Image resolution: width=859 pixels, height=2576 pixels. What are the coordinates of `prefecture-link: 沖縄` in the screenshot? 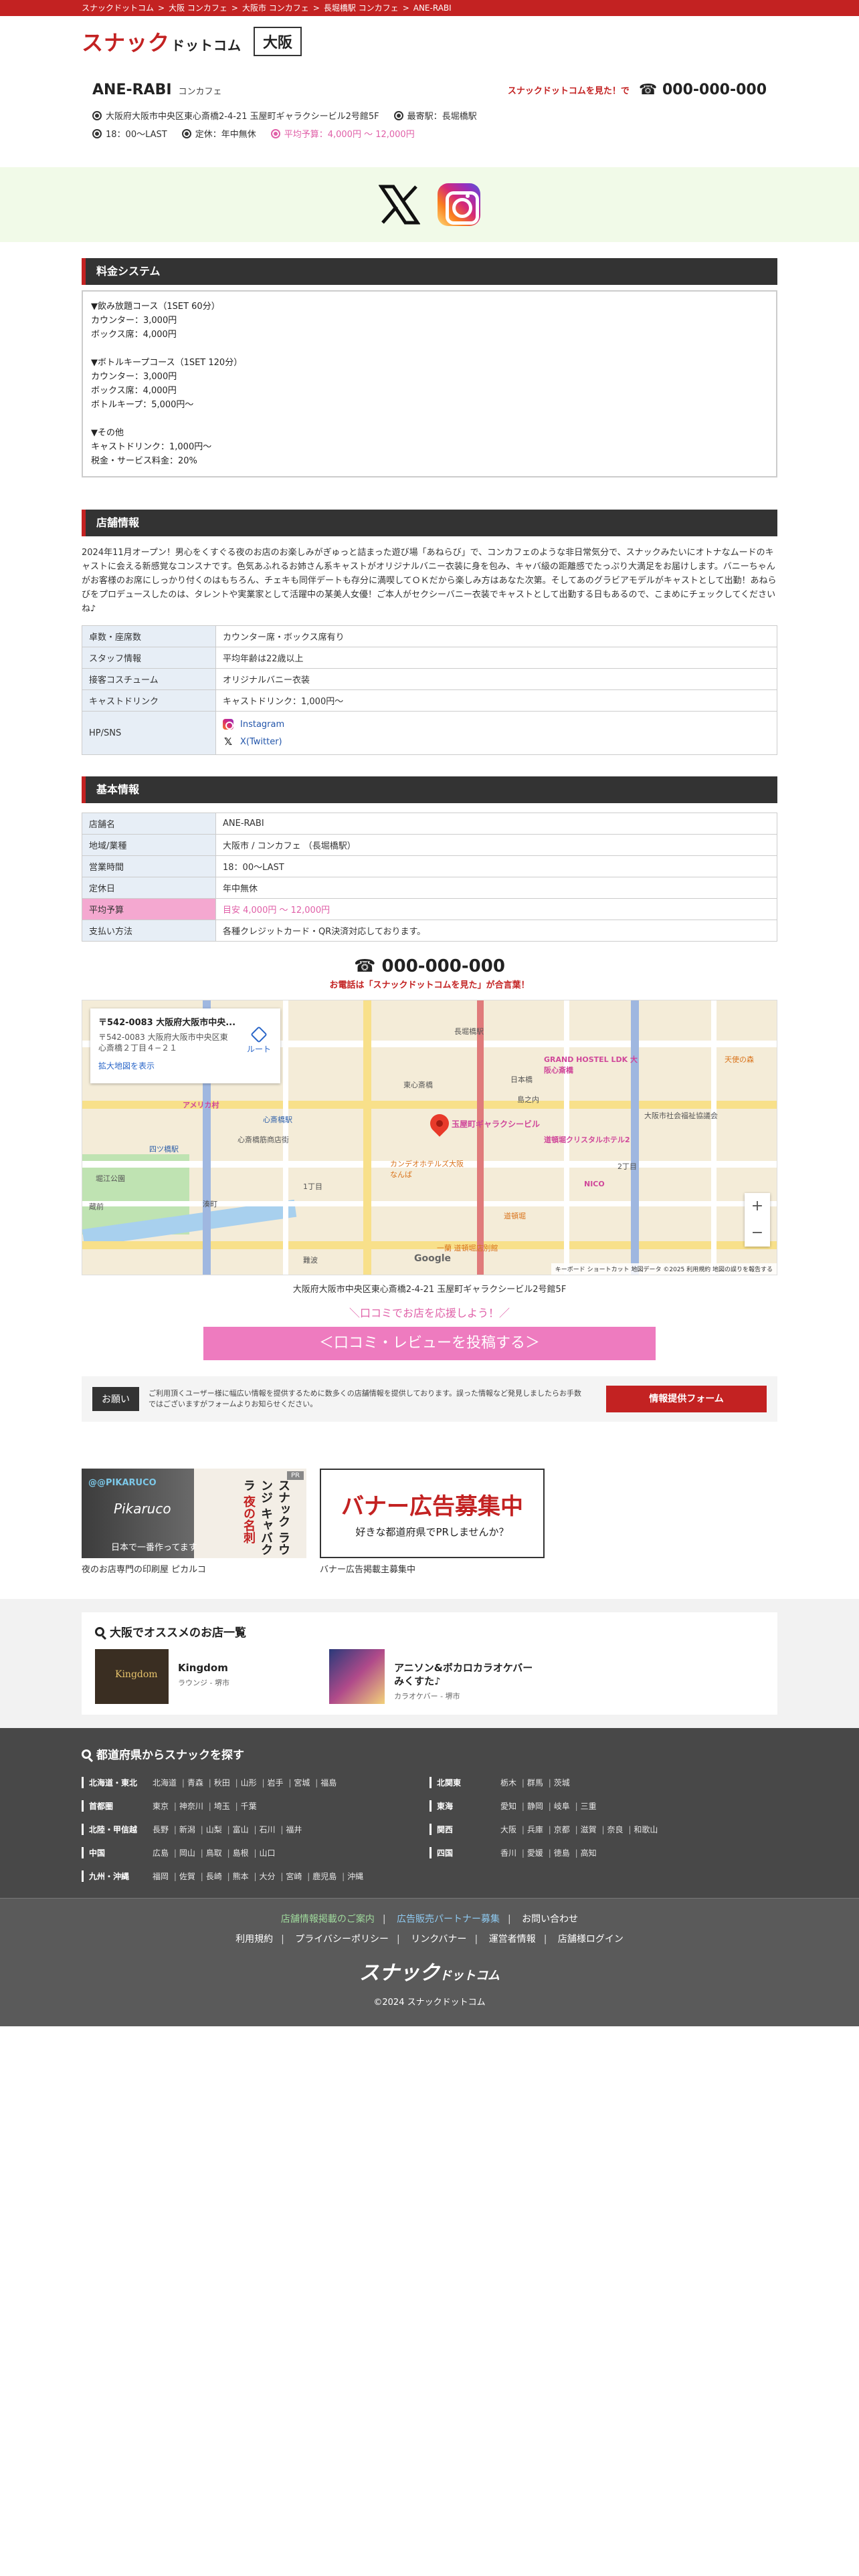 It's located at (356, 1876).